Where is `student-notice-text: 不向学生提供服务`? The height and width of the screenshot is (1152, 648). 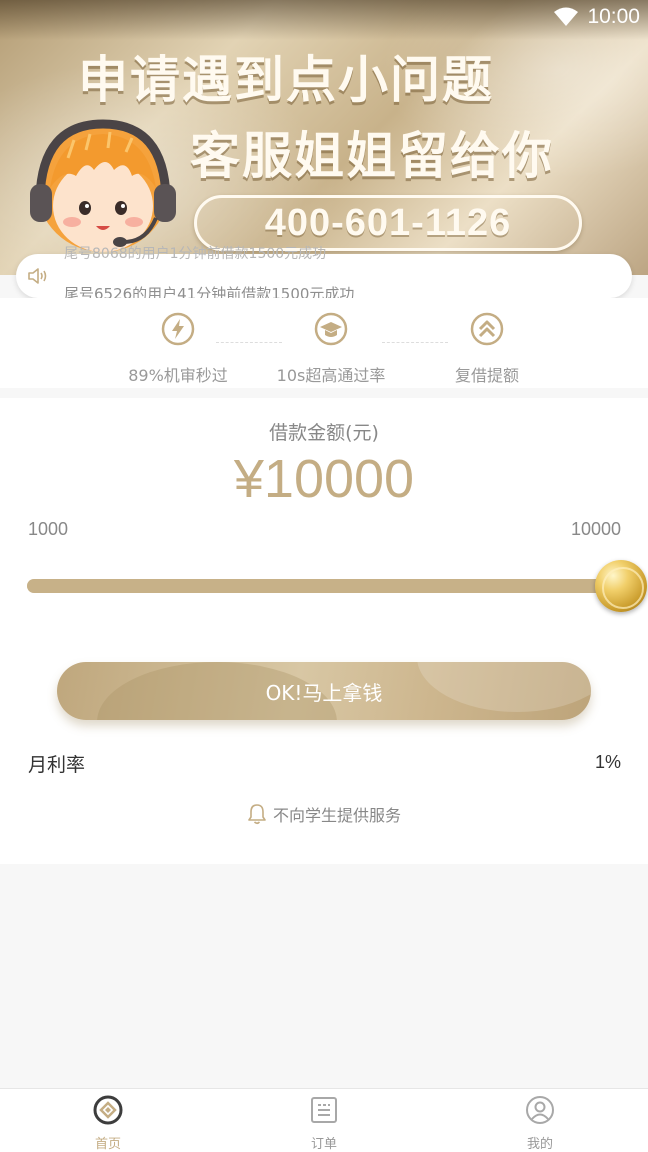
student-notice-text: 不向学生提供服务 is located at coordinates (336, 815).